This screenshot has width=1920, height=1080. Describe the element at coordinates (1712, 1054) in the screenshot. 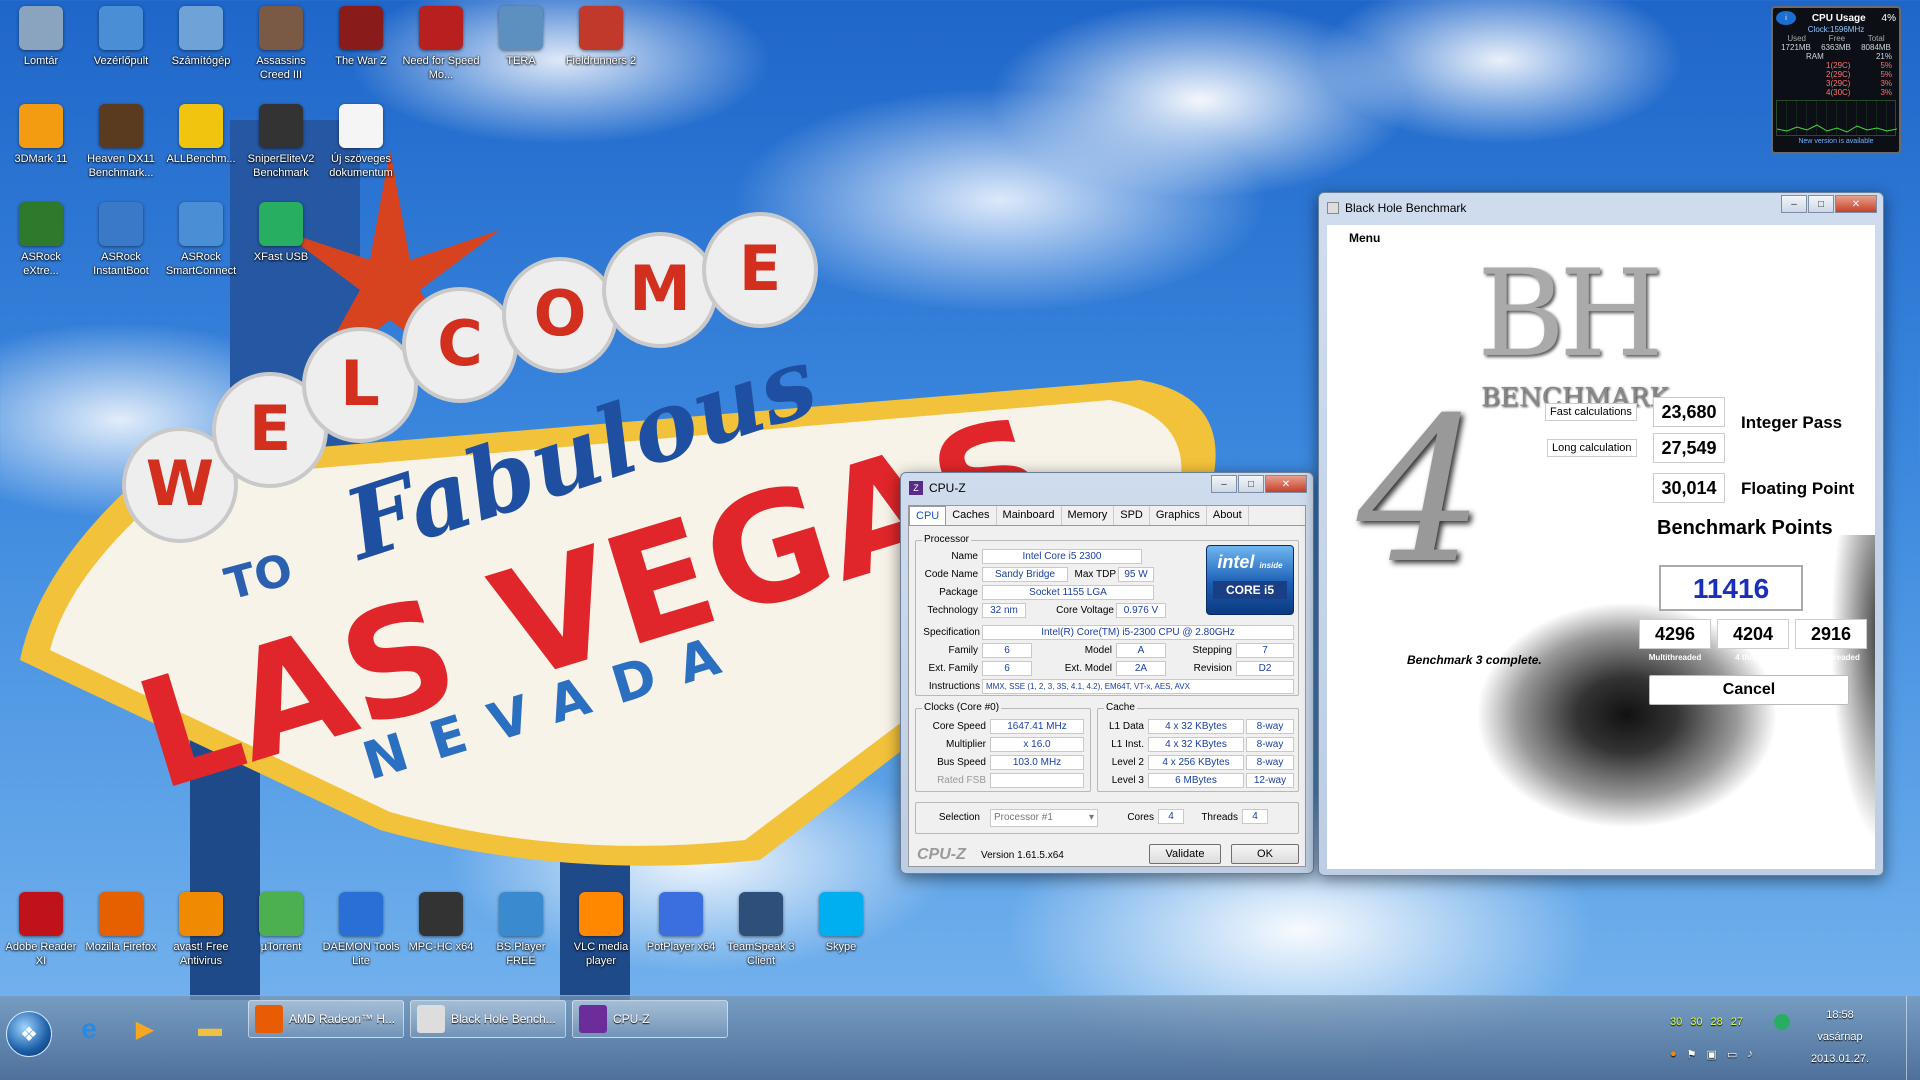

I see `network-icon: ▣` at that location.